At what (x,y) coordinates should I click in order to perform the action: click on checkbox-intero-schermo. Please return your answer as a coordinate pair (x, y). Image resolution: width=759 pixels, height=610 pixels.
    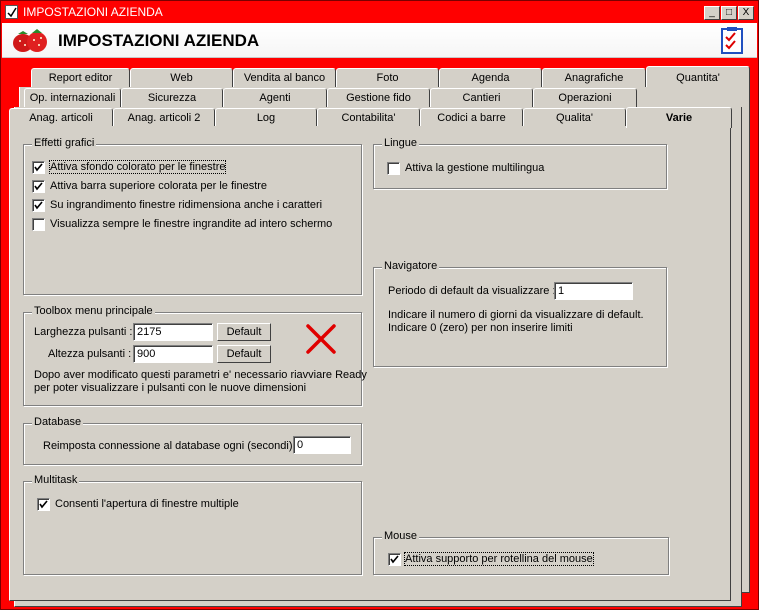
    Looking at the image, I should click on (38, 224).